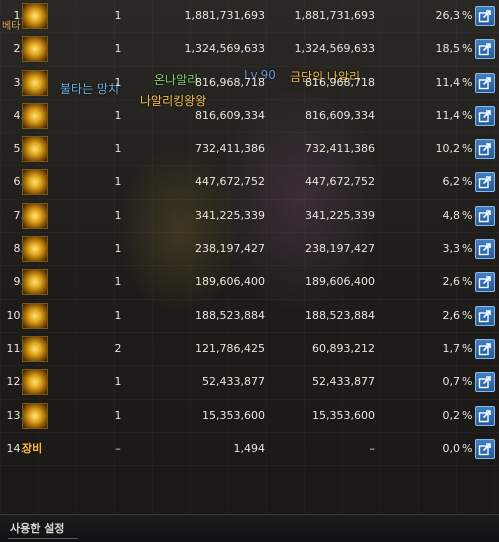 The height and width of the screenshot is (542, 499). I want to click on rank-number: 2., so click(19, 49).